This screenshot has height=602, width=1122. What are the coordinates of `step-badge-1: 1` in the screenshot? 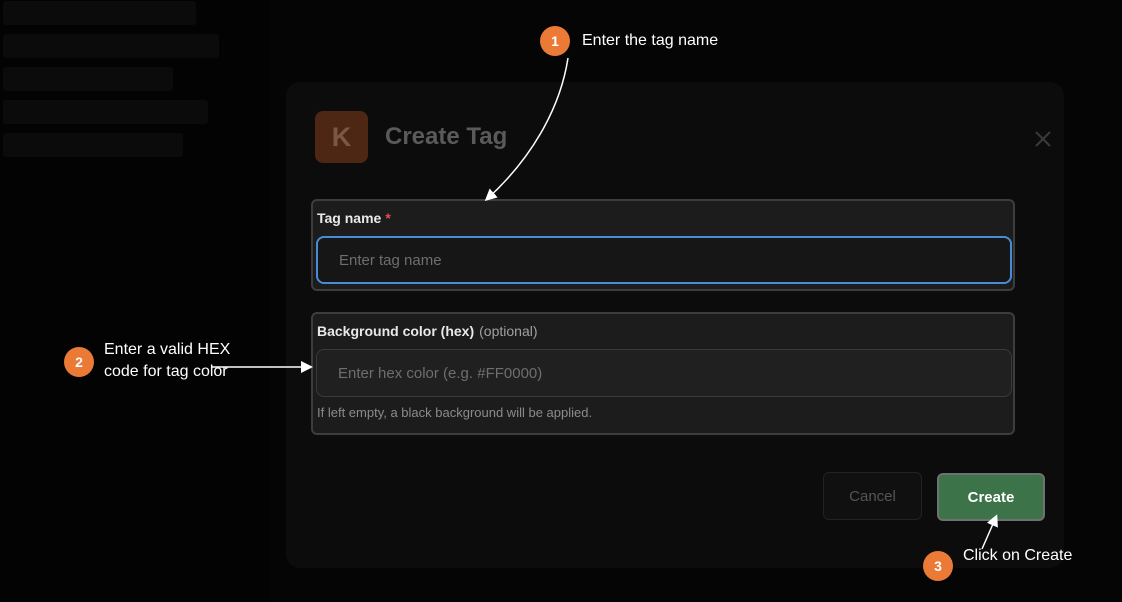 It's located at (555, 41).